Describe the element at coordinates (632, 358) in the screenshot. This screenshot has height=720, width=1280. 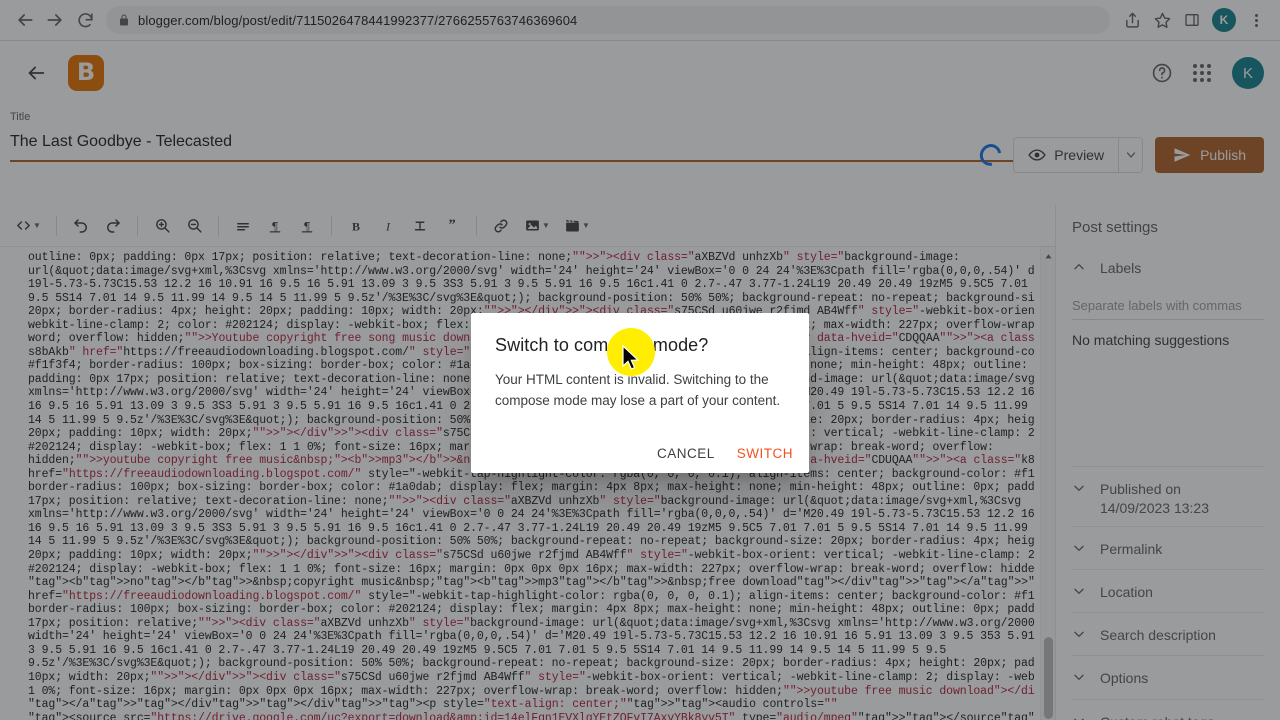
I see `mouse-cursor` at that location.